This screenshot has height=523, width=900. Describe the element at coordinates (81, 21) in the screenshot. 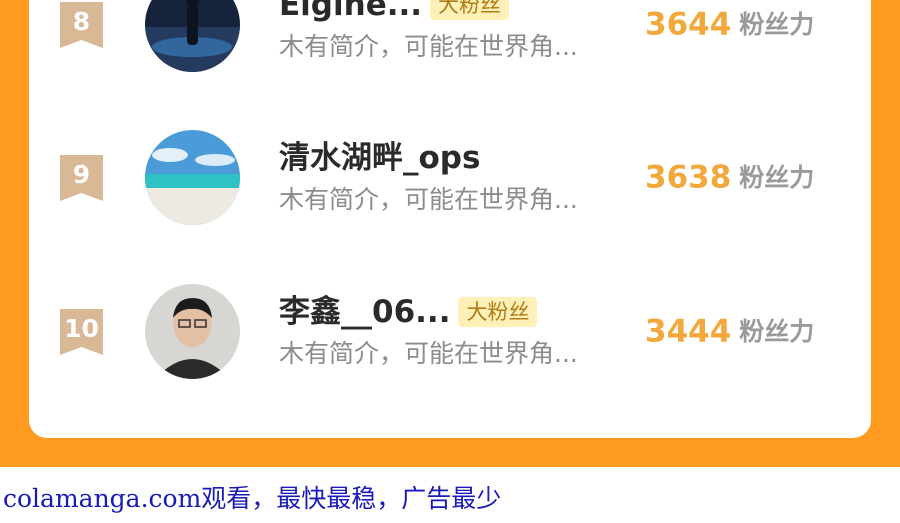

I see `rank-number: 8` at that location.